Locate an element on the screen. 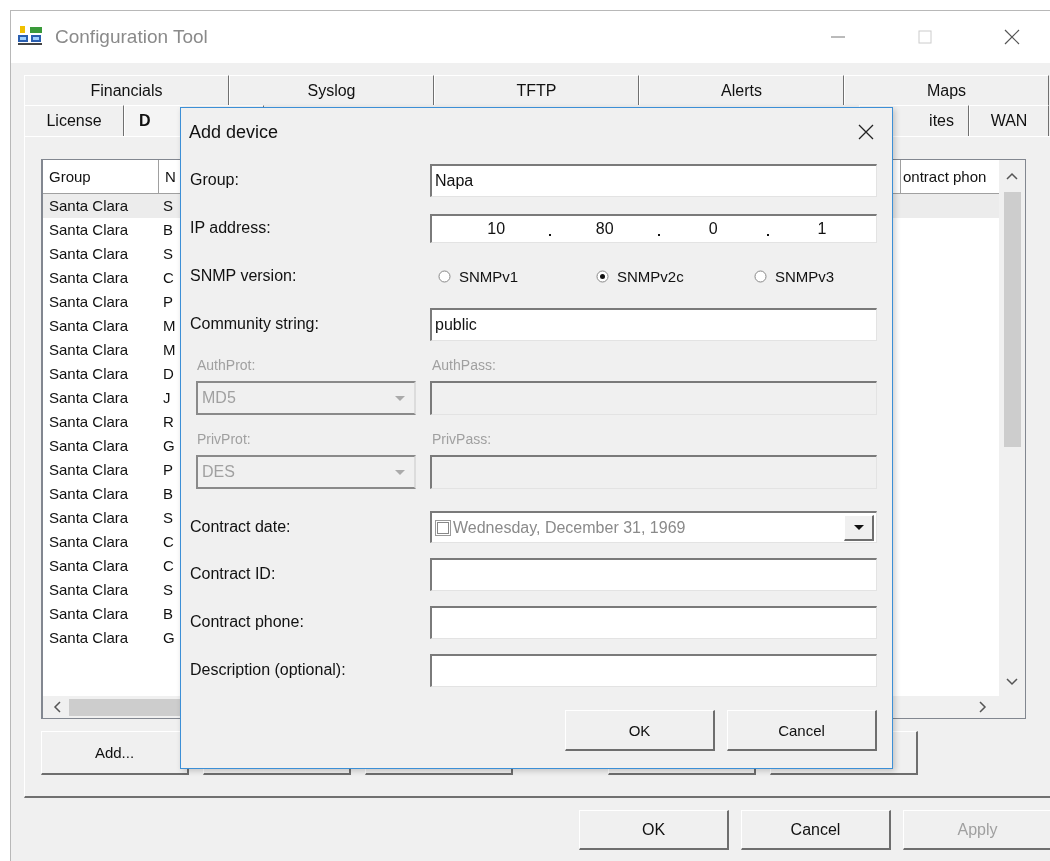  table-cell-text: J is located at coordinates (166, 398).